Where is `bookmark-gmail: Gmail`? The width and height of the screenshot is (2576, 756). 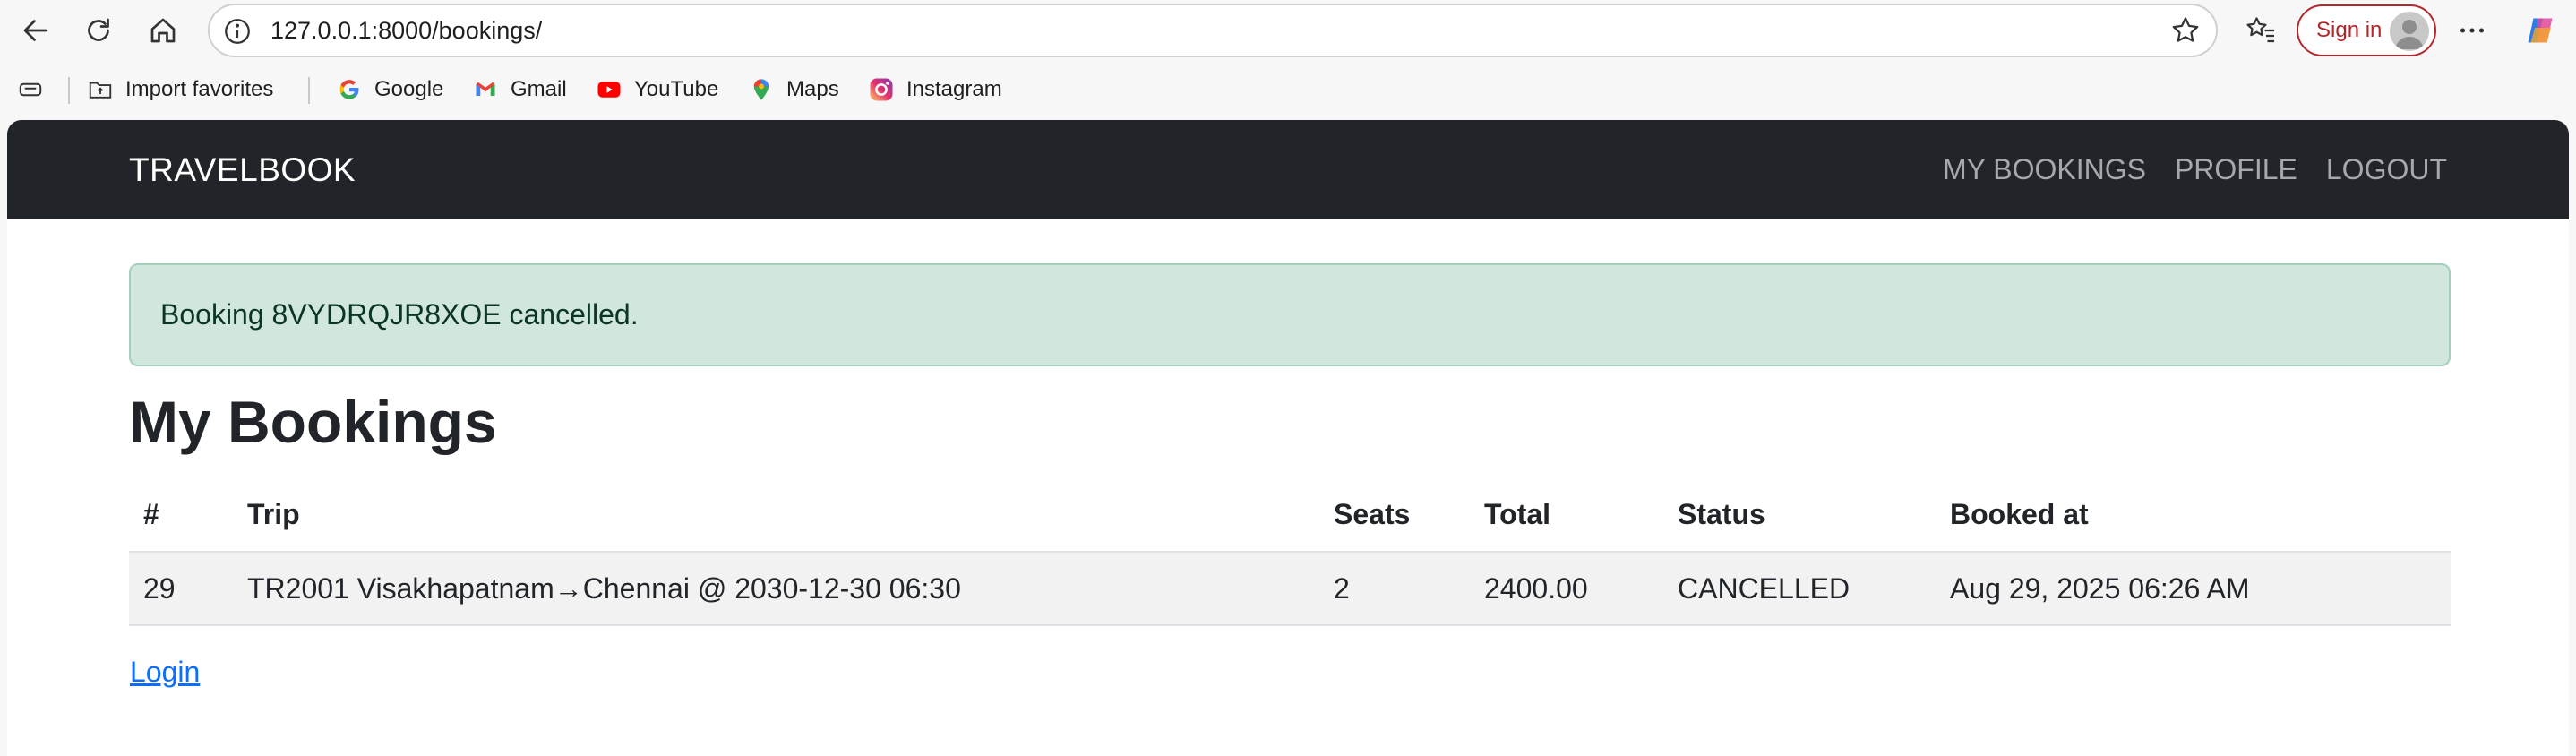 bookmark-gmail: Gmail is located at coordinates (519, 90).